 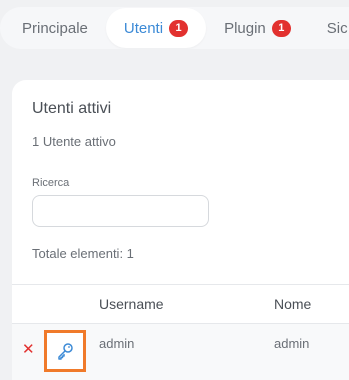 I want to click on table-header: Username Nome, so click(x=180, y=304).